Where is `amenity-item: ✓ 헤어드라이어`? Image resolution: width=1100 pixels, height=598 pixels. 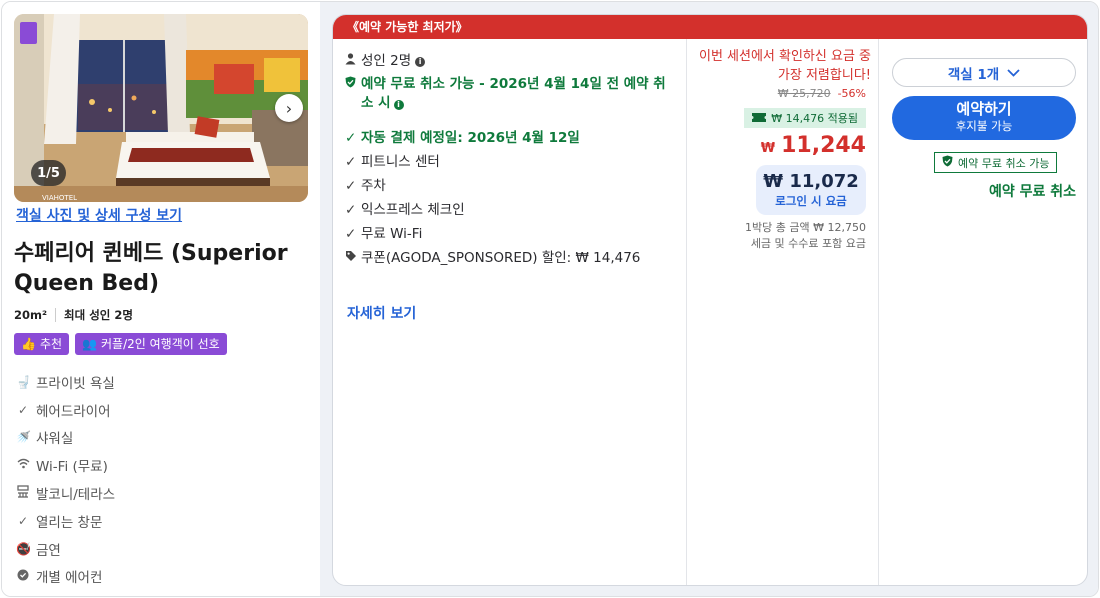
amenity-item: ✓ 헤어드라이어 is located at coordinates (65, 410).